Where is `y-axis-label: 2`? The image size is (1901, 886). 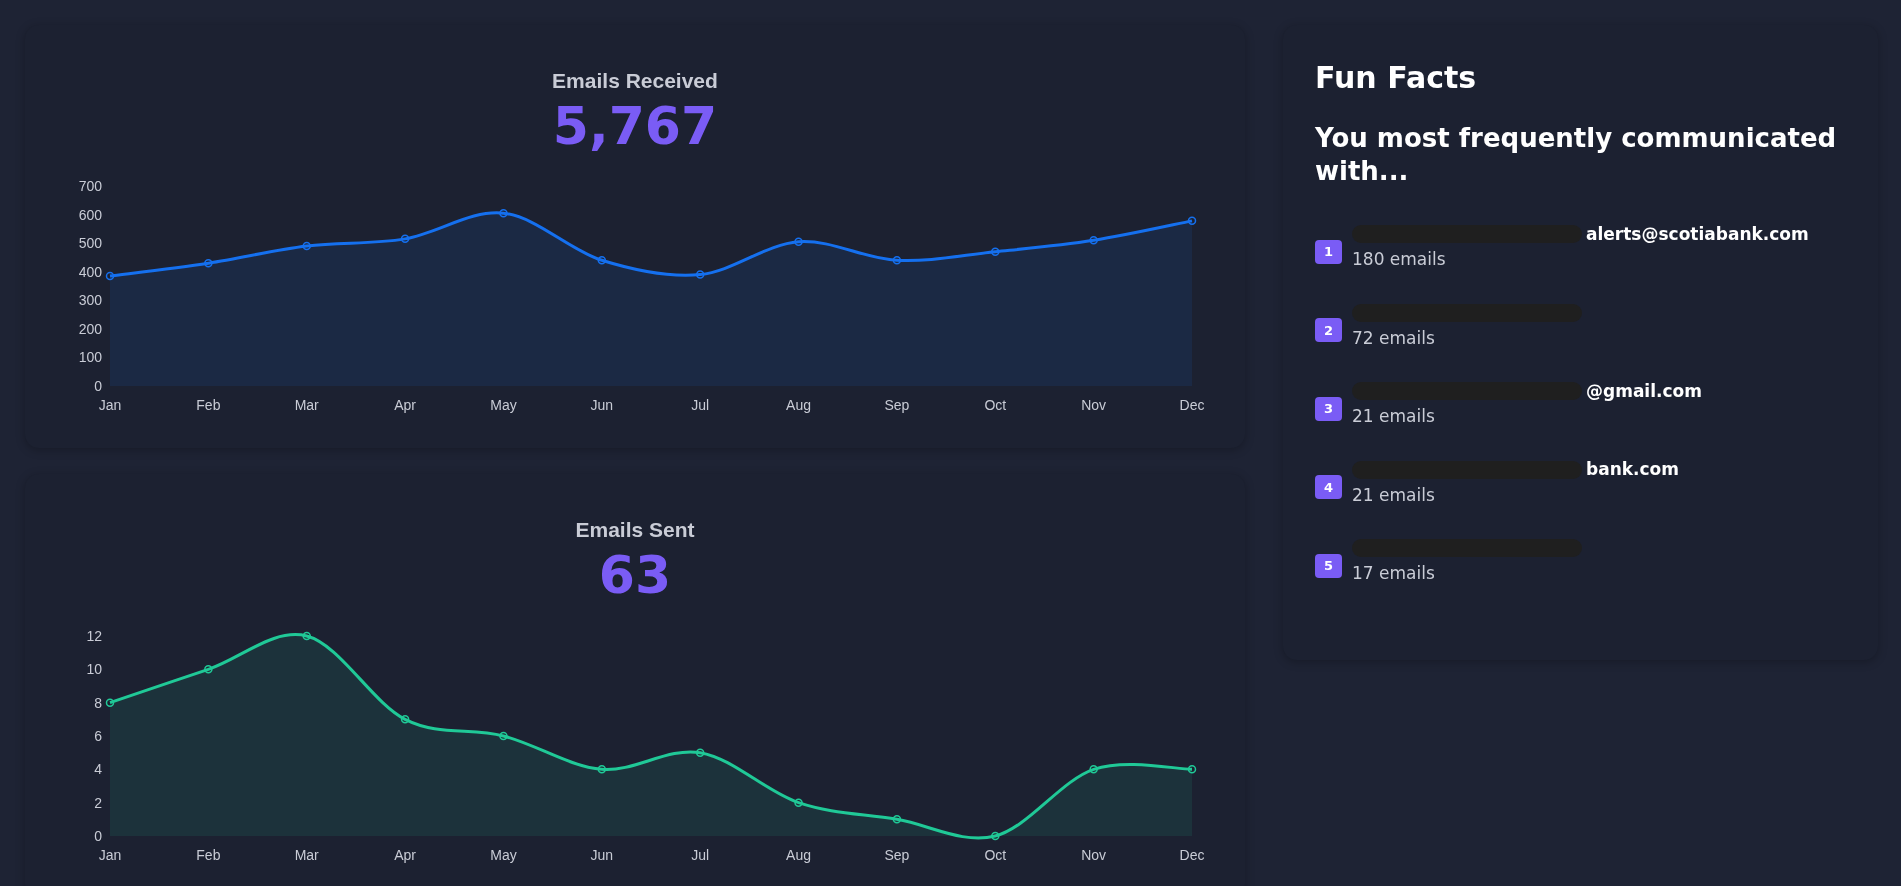 y-axis-label: 2 is located at coordinates (98, 802).